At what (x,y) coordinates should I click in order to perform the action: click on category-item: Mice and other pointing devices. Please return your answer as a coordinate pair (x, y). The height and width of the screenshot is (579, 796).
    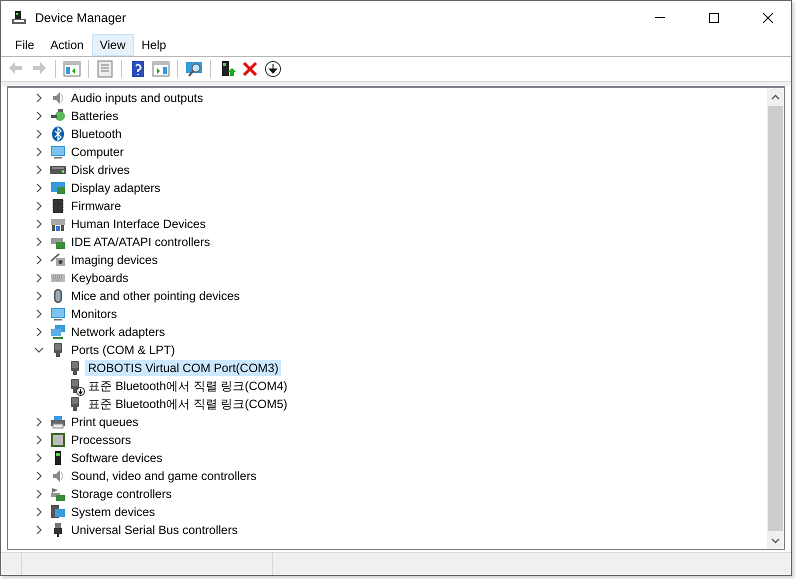
    Looking at the image, I should click on (155, 296).